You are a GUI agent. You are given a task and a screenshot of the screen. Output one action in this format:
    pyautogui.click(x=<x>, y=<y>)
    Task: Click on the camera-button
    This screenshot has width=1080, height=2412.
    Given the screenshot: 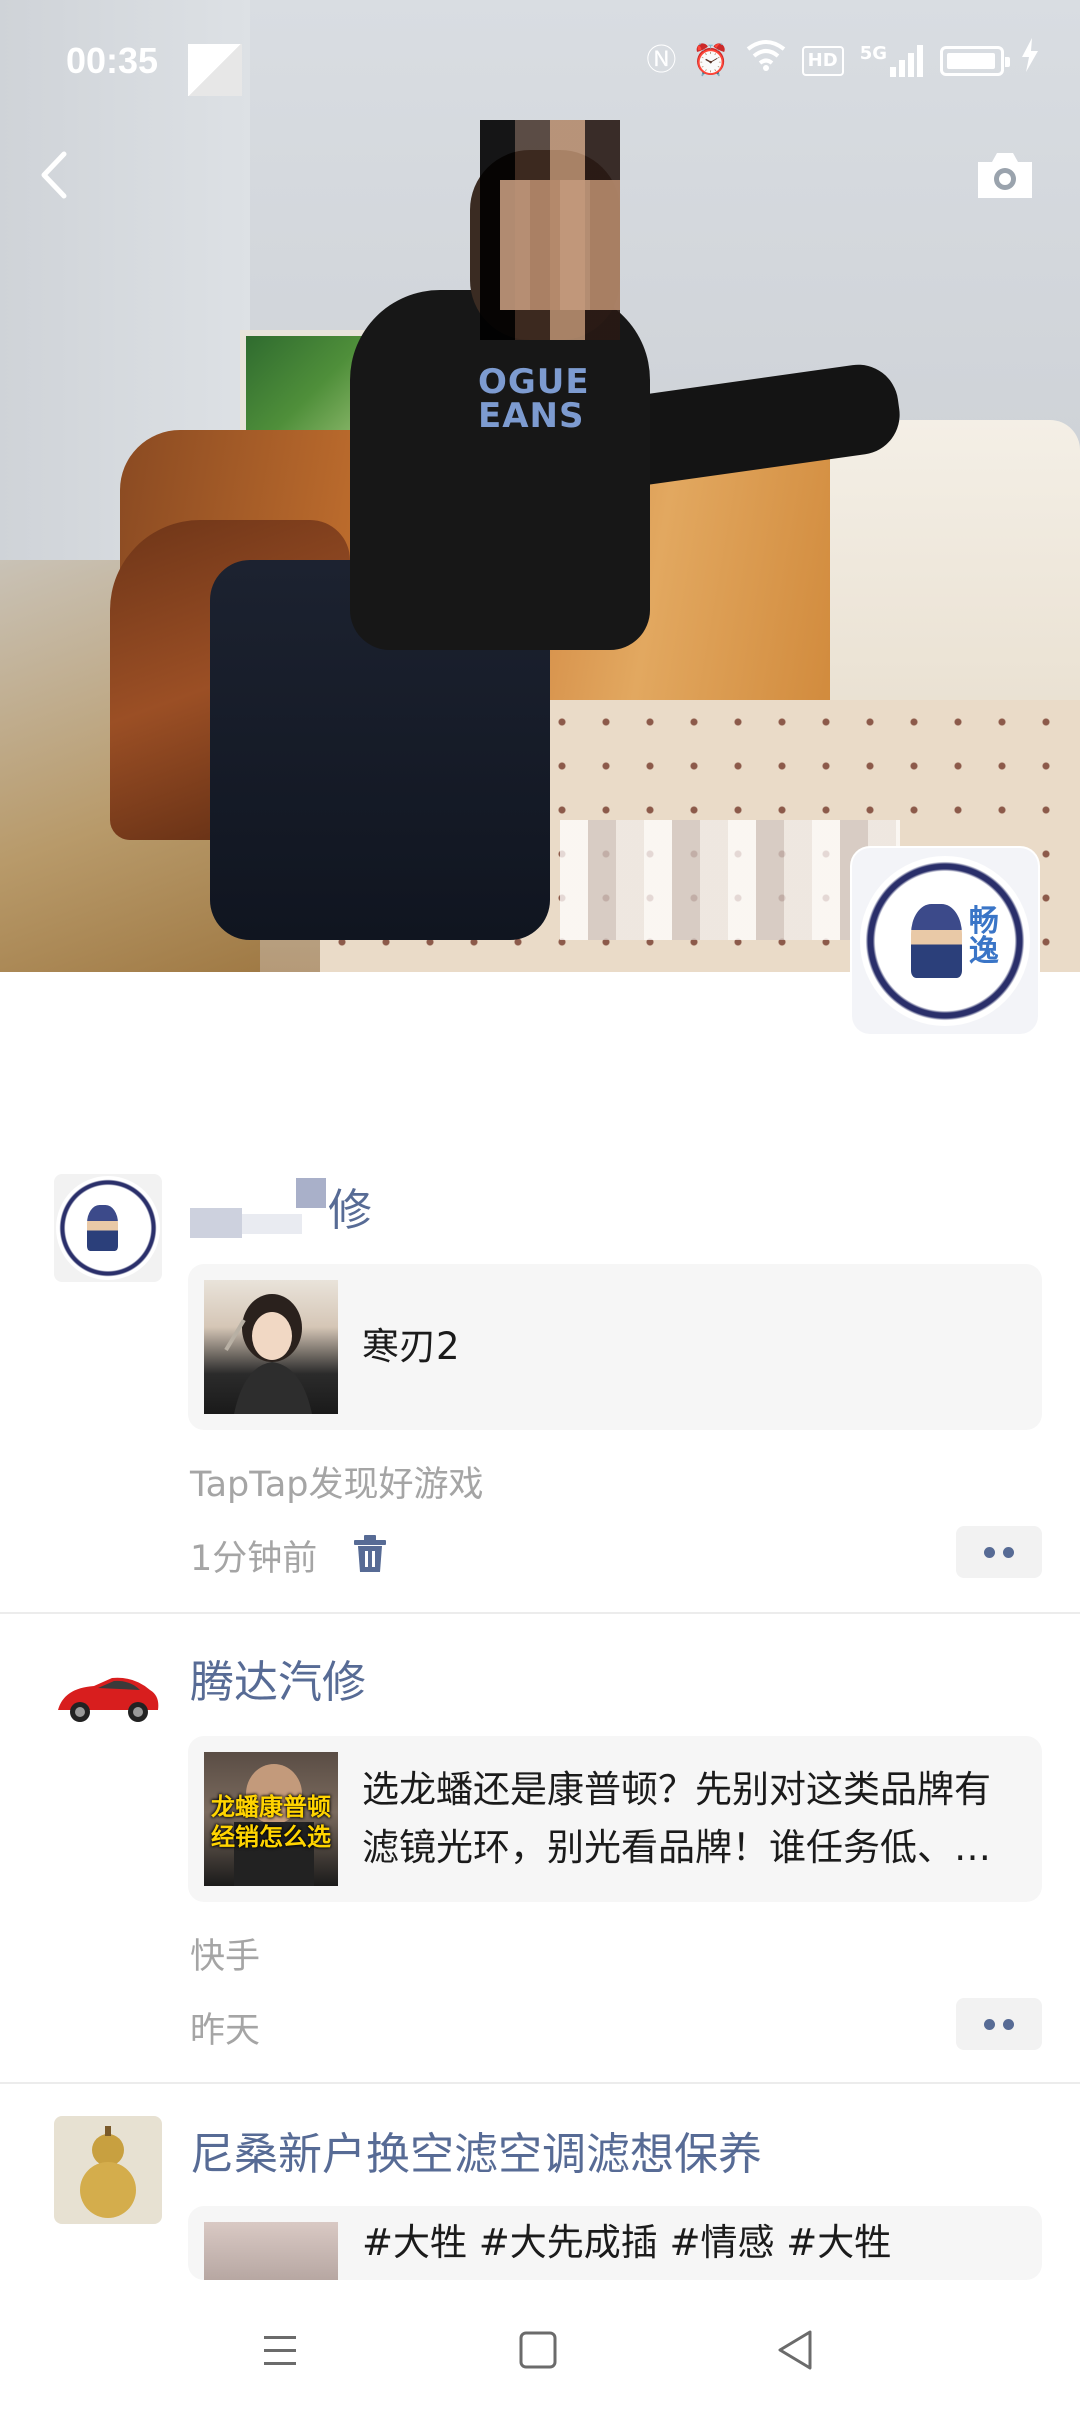 What is the action you would take?
    pyautogui.click(x=1005, y=175)
    